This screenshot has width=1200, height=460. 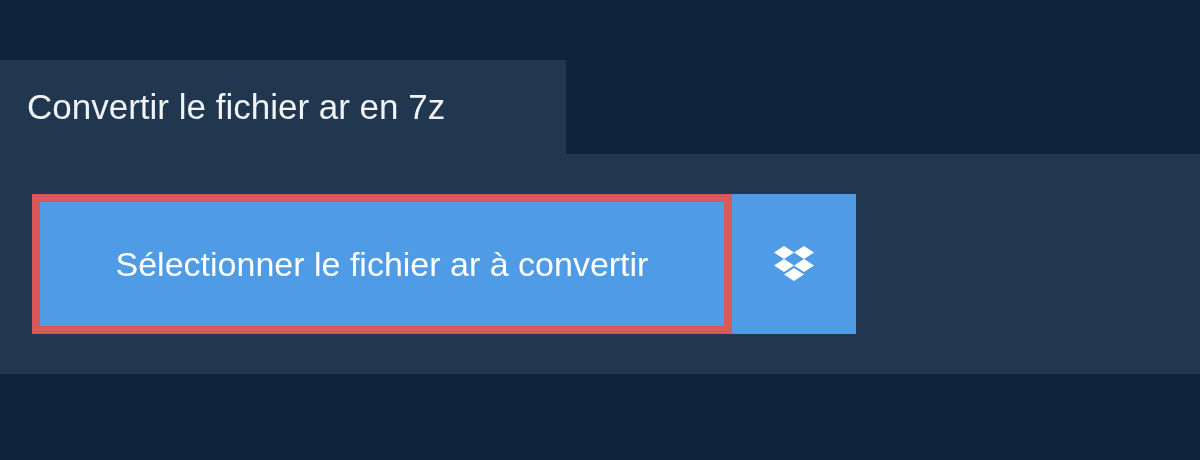 I want to click on open-box-icon, so click(x=794, y=264).